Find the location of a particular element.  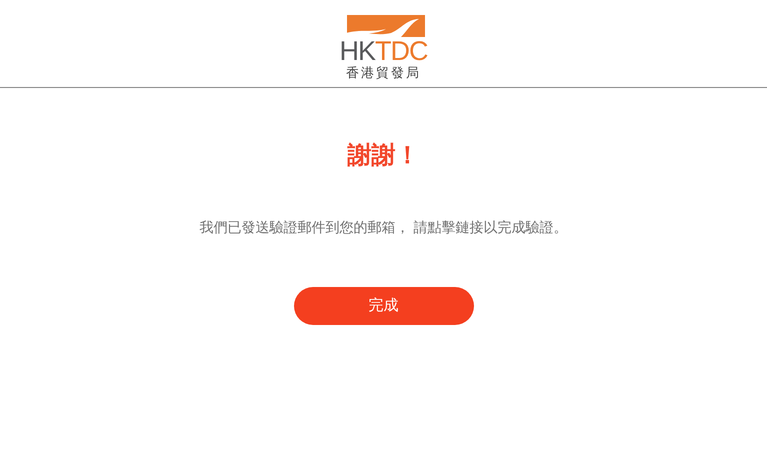

done-button: 完成 is located at coordinates (384, 306).